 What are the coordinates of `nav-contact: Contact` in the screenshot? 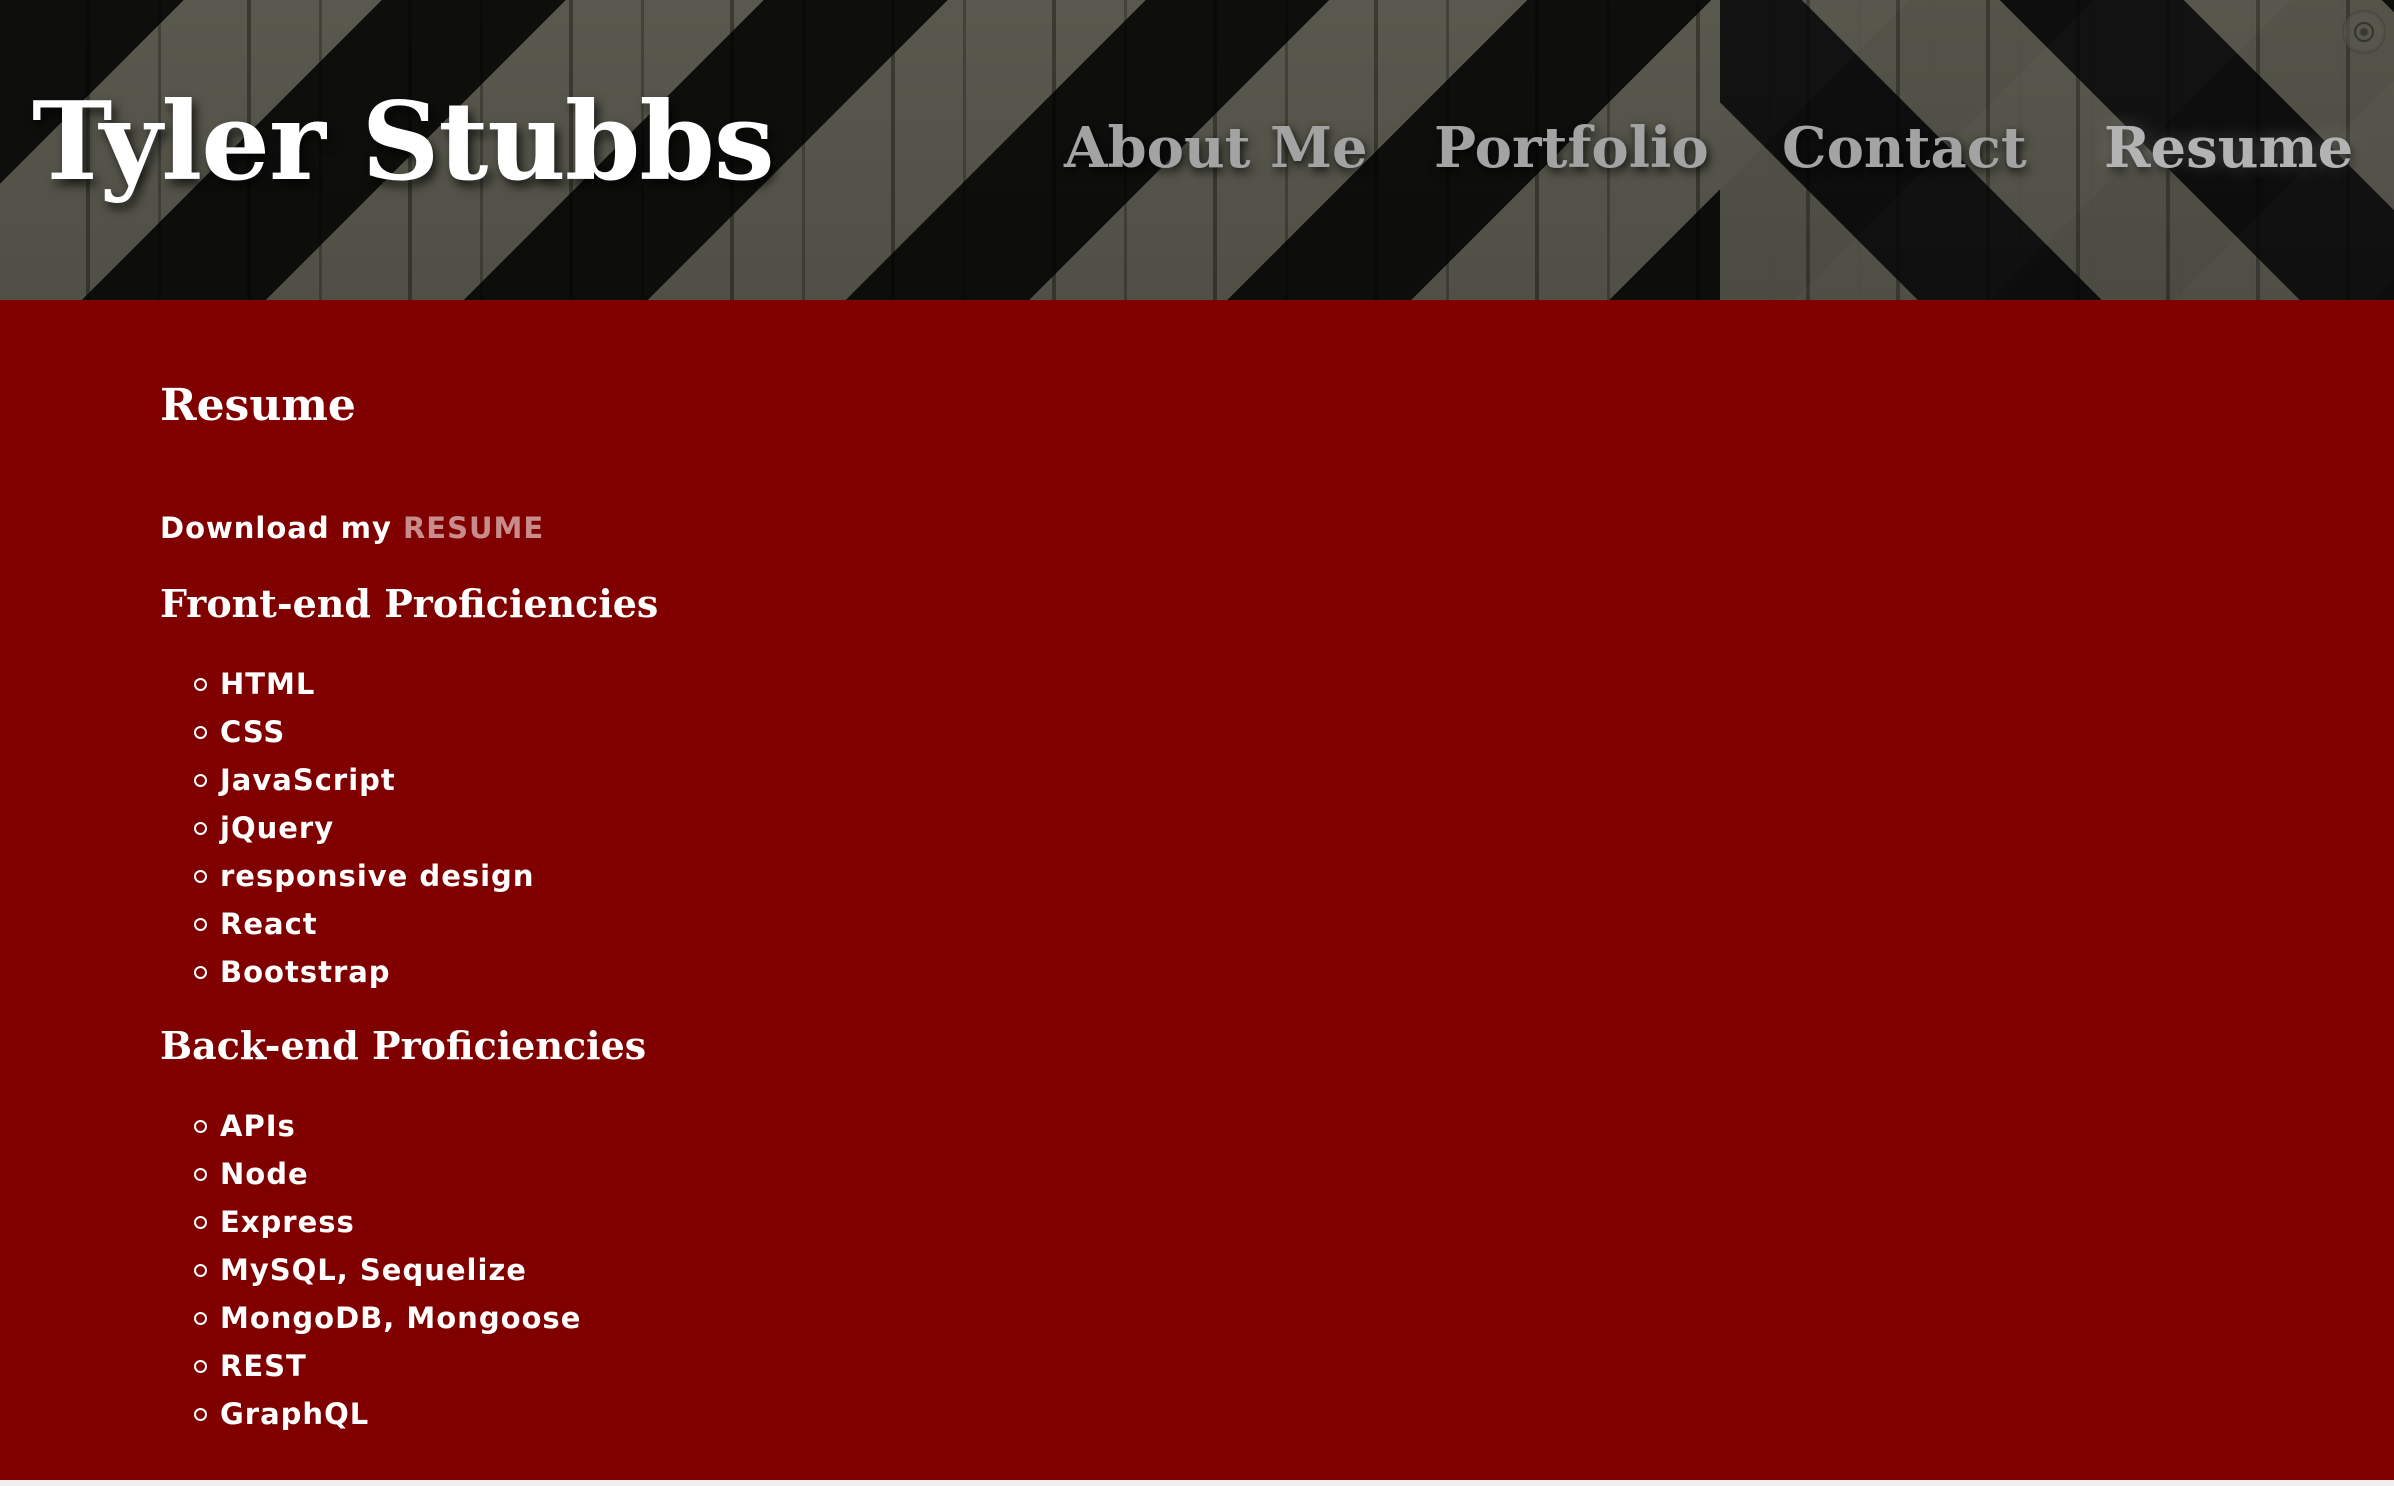 It's located at (1904, 148).